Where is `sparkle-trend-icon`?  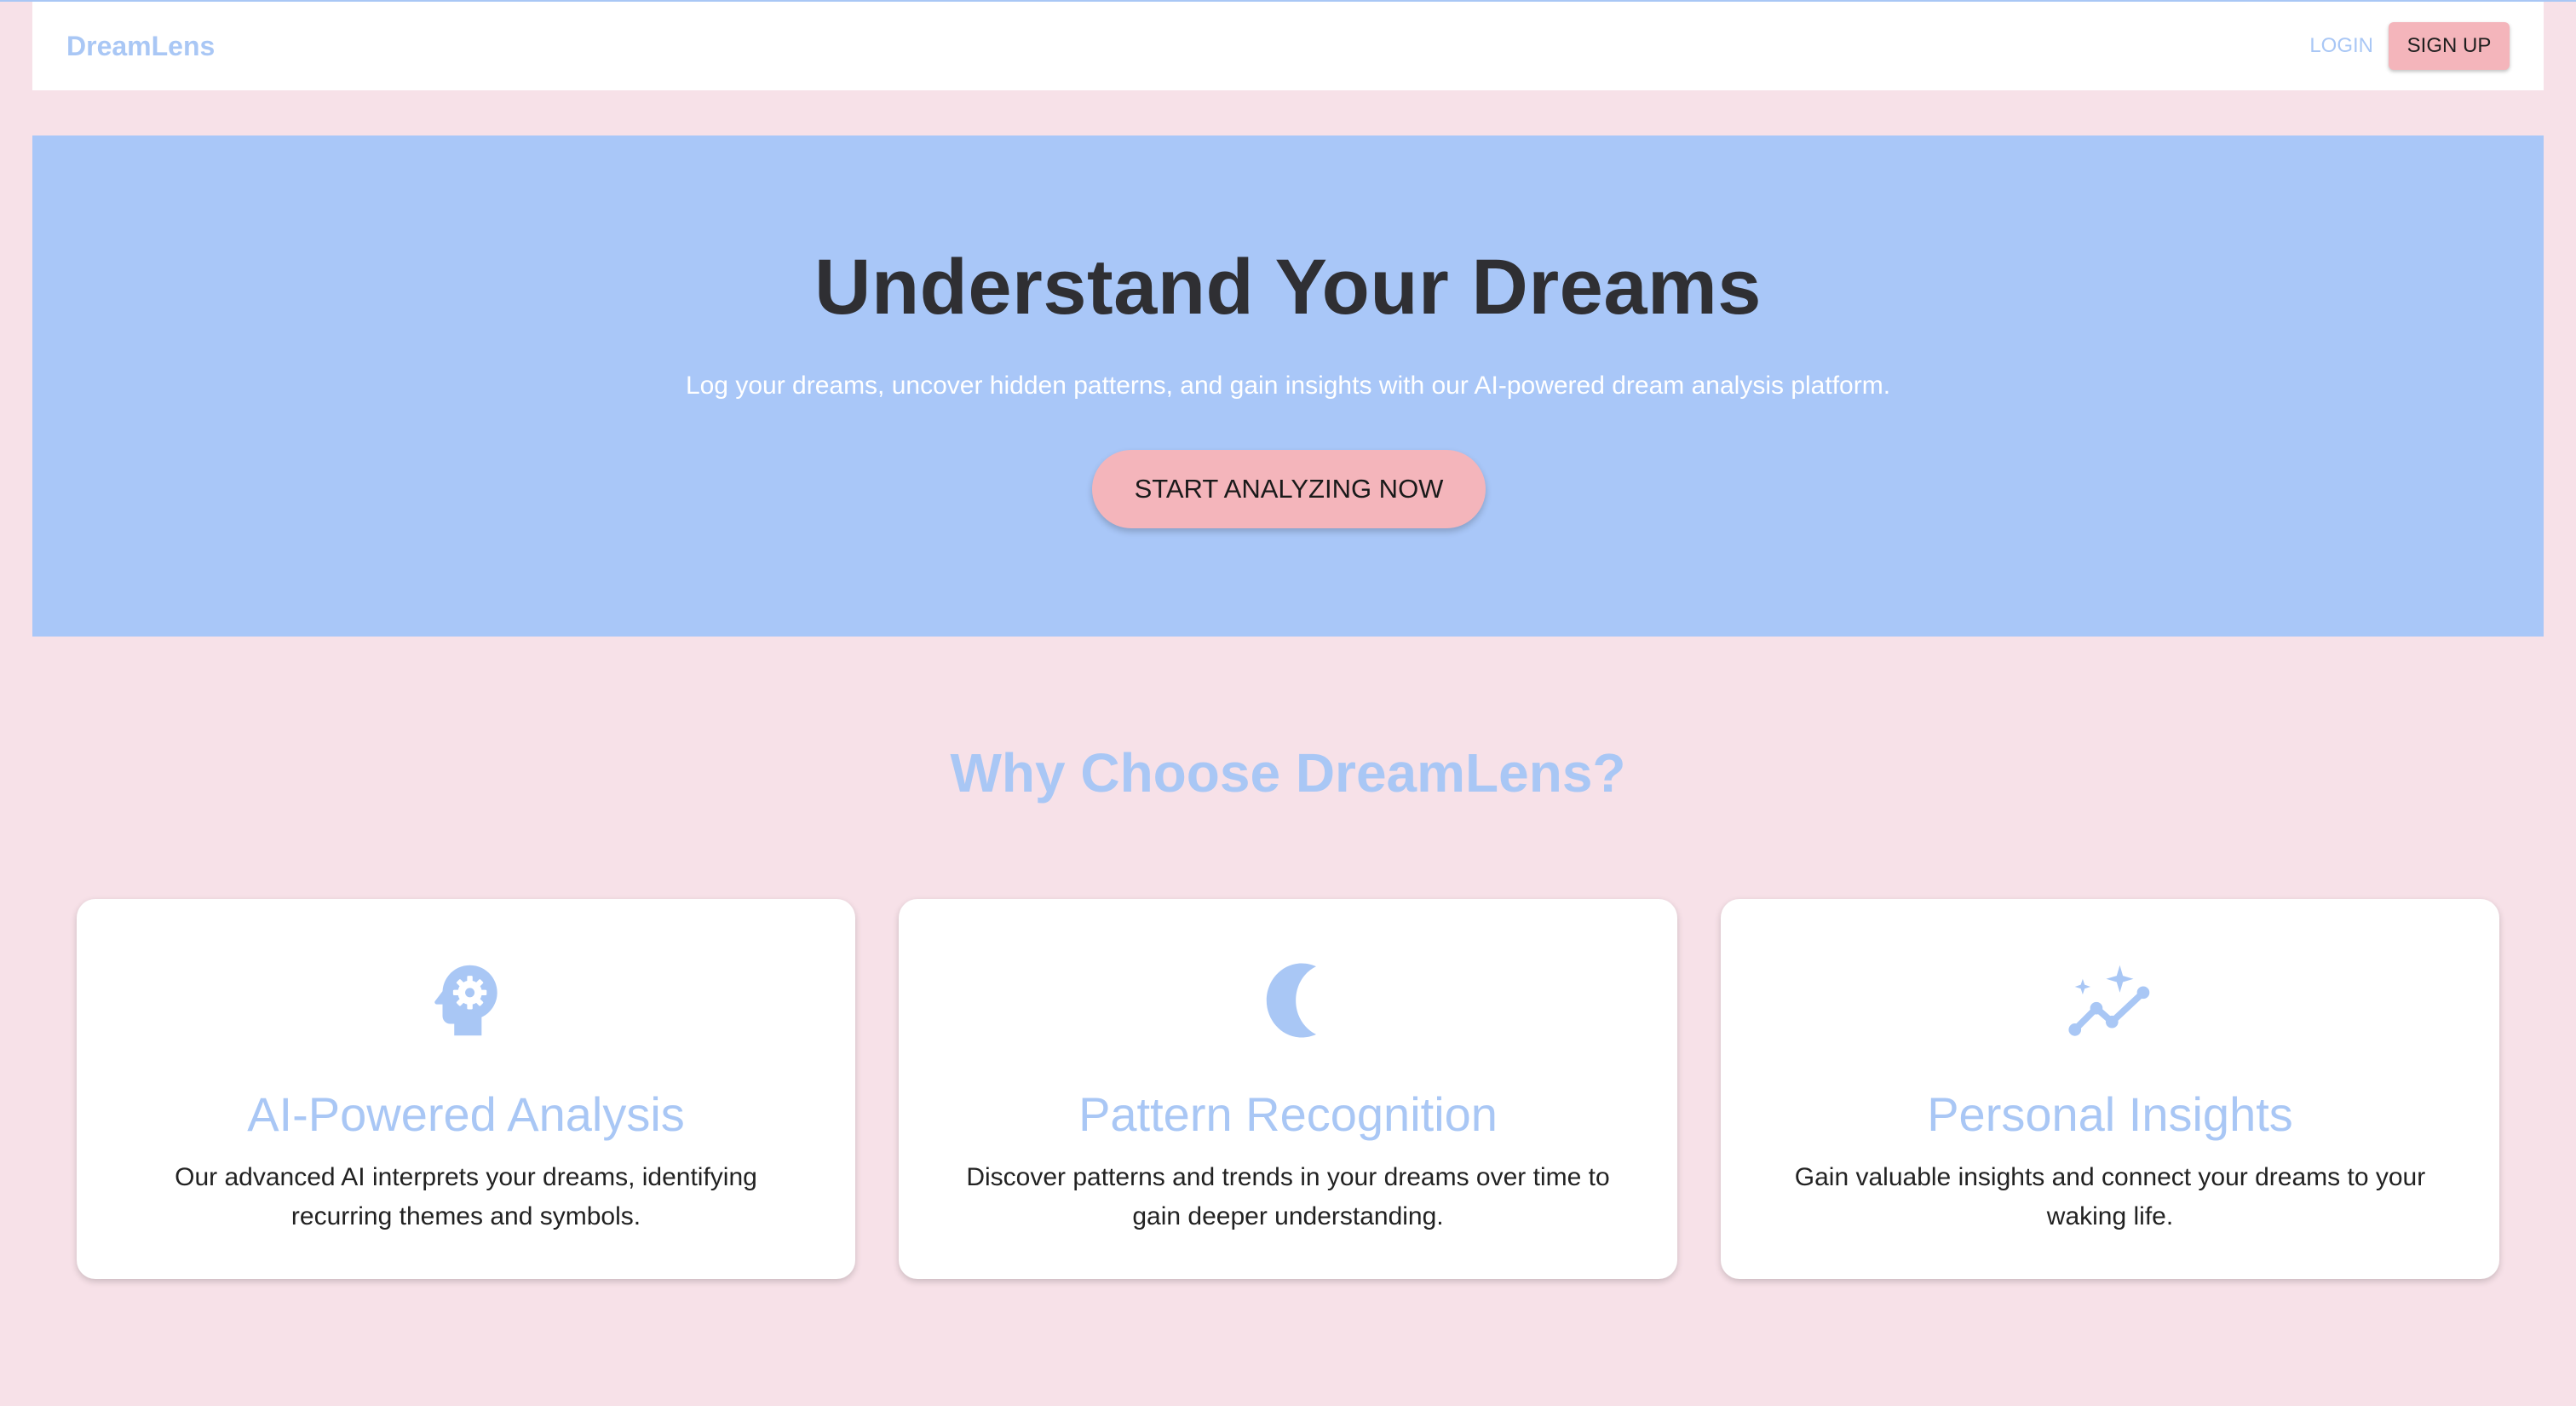
sparkle-trend-icon is located at coordinates (2109, 1000).